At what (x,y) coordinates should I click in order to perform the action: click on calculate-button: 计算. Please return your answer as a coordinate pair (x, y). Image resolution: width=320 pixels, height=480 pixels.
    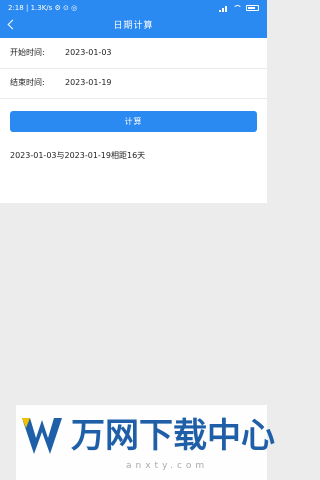
    Looking at the image, I should click on (133, 121).